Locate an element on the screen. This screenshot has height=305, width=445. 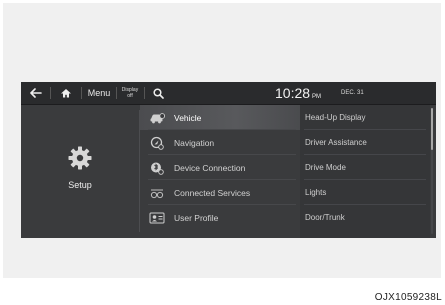
clock: 10:28 PM is located at coordinates (298, 94).